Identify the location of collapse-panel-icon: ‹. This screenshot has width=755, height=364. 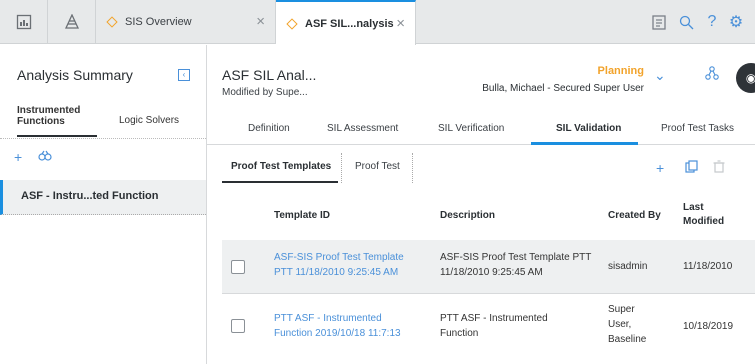
(184, 75).